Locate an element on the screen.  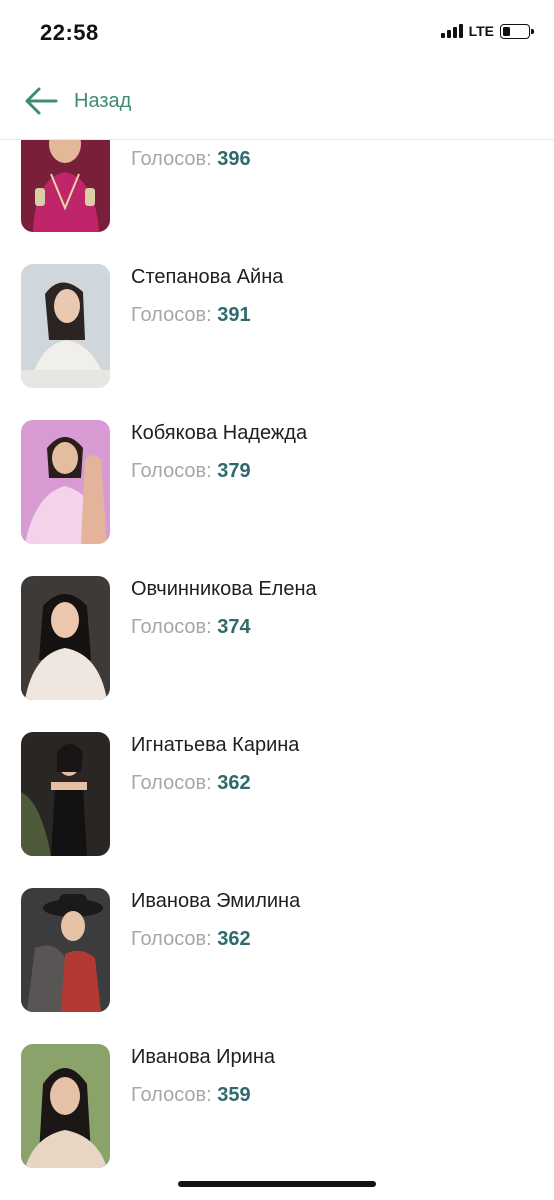
votes-value: 379 is located at coordinates (234, 471).